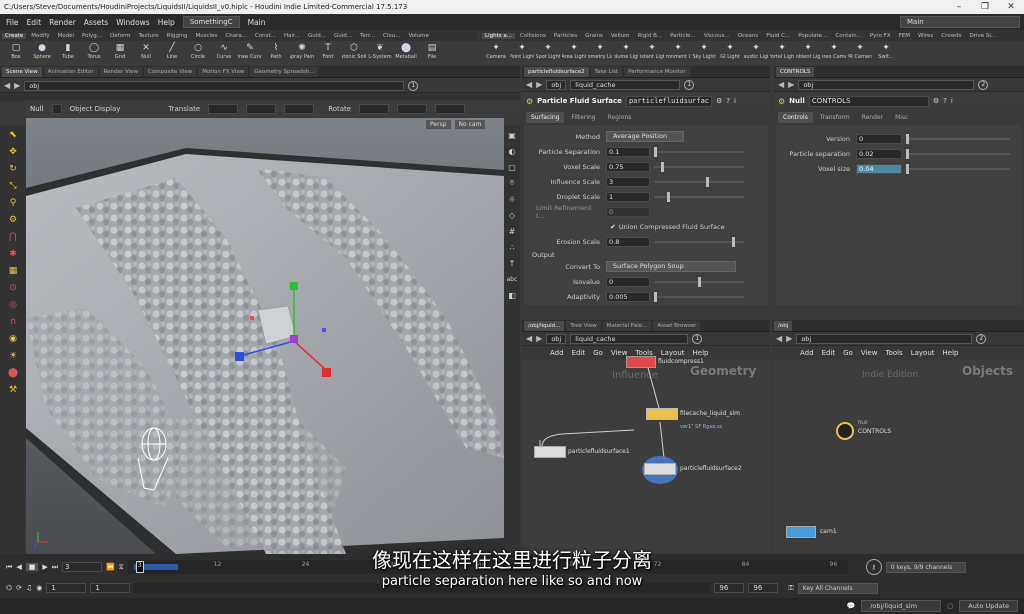 This screenshot has width=1024, height=614. Describe the element at coordinates (904, 36) in the screenshot. I see `shelf-tab: FEM` at that location.